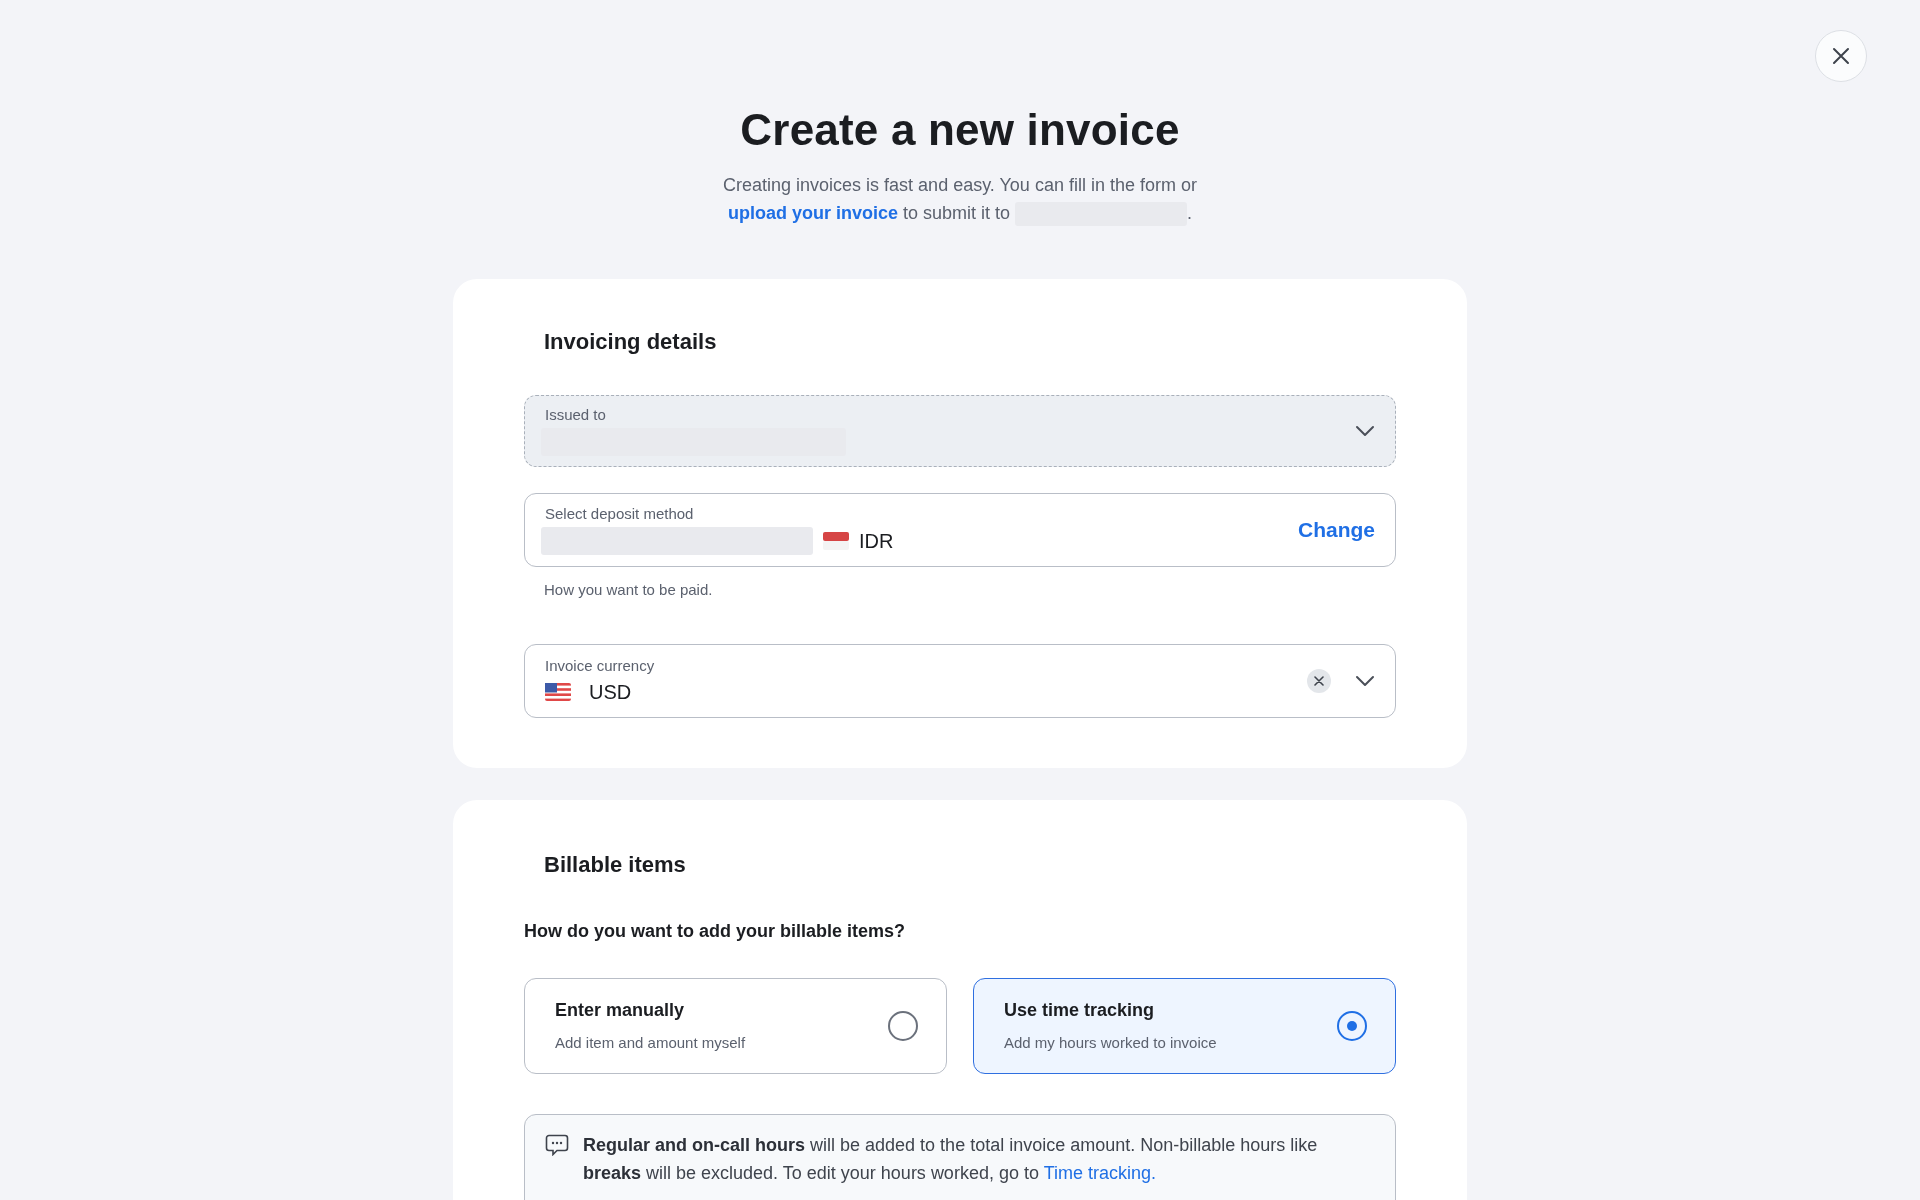  Describe the element at coordinates (1111, 1043) in the screenshot. I see `option-description: Add my hours worked to invoice` at that location.